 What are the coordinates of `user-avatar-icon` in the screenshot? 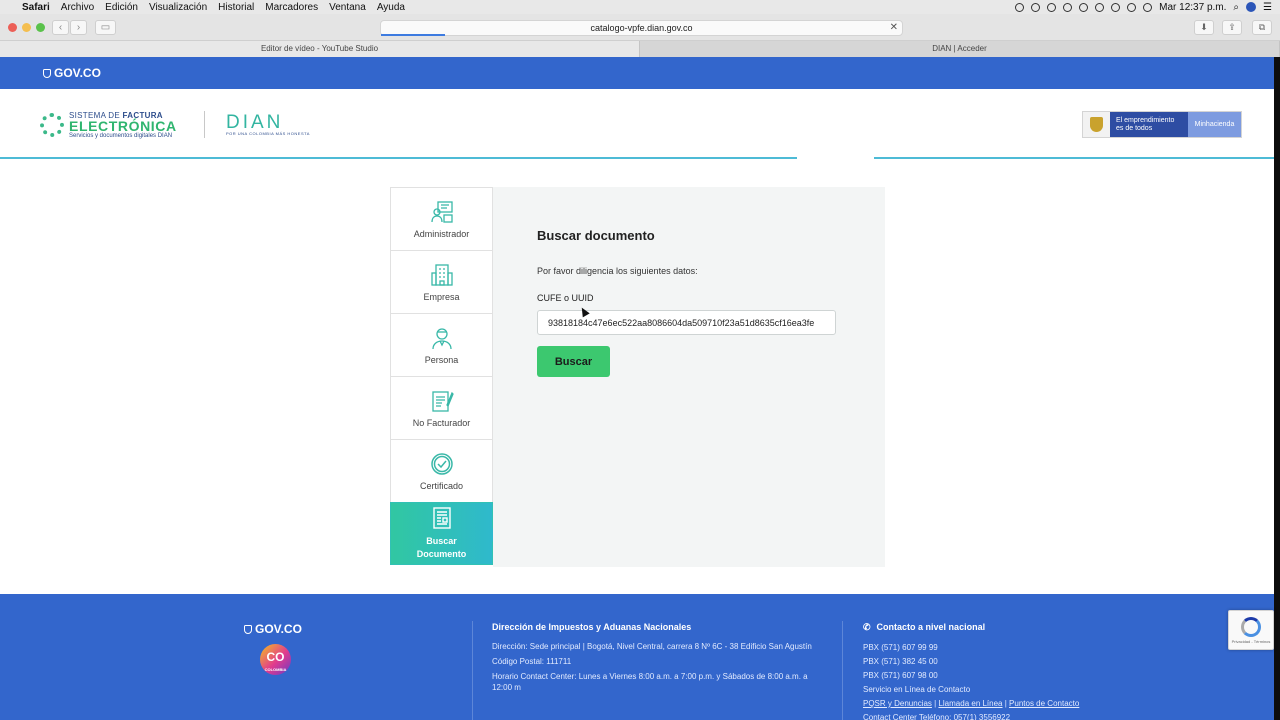 It's located at (1251, 7).